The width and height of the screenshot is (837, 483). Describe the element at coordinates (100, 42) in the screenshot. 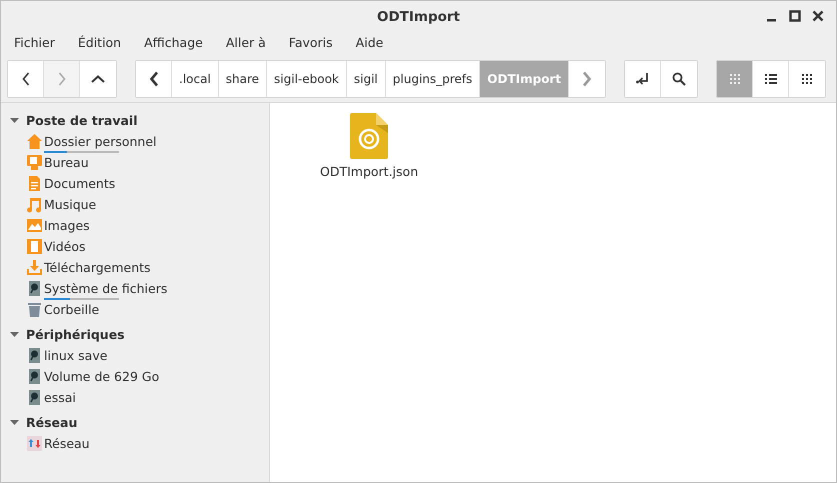

I see `menu-item: Édition` at that location.